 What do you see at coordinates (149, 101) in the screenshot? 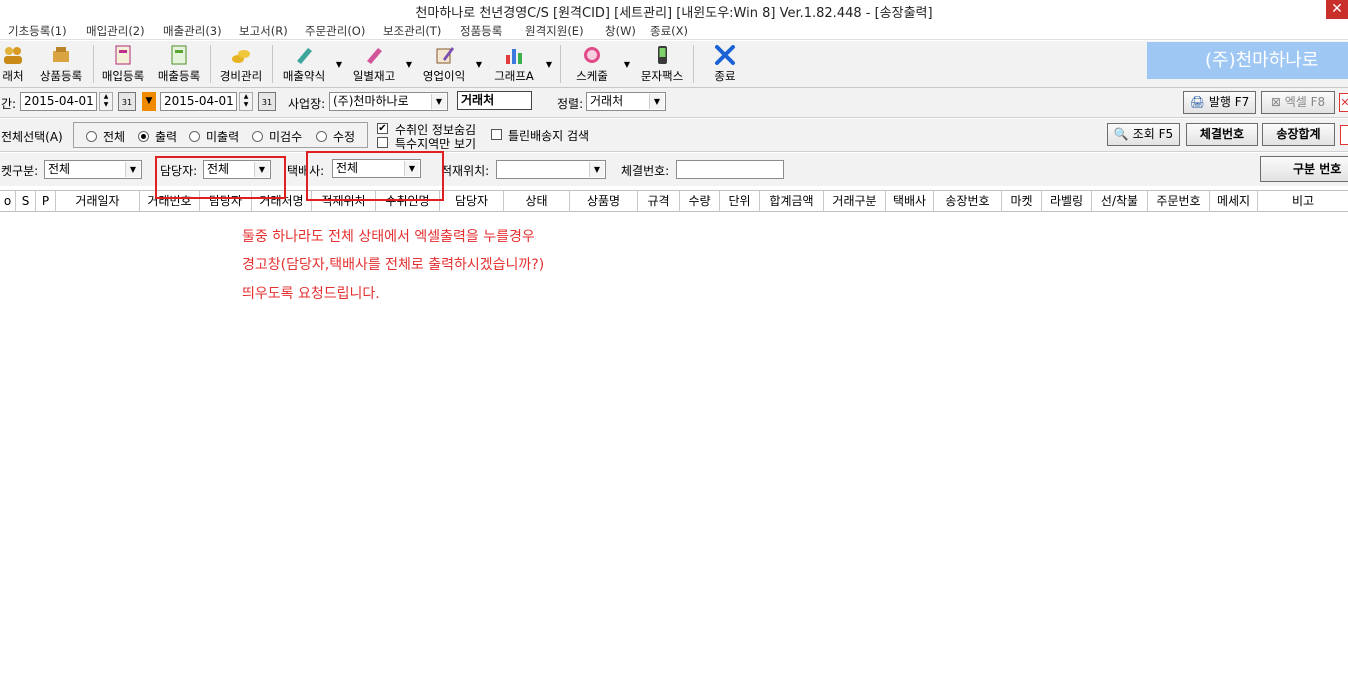
I see `date-range-arrow-icon: ▼` at bounding box center [149, 101].